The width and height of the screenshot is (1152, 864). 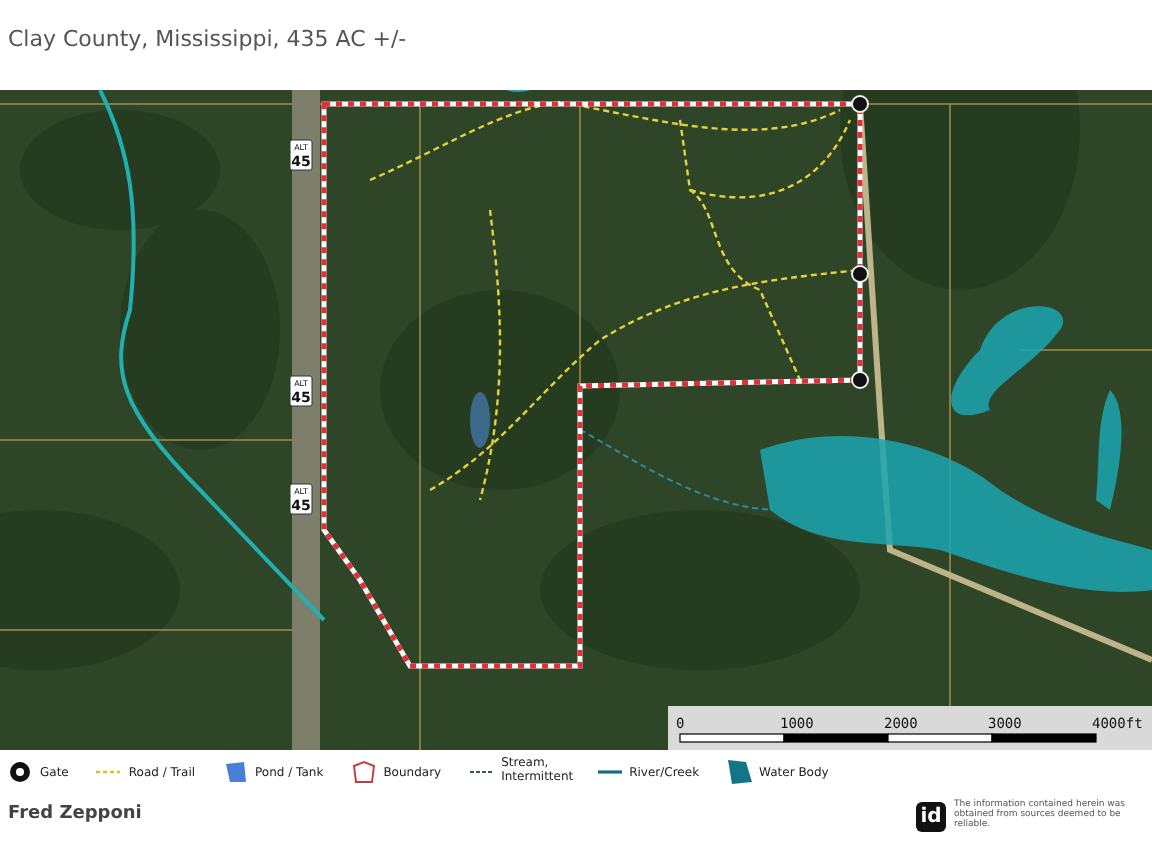 I want to click on company-logo: id, so click(x=931, y=817).